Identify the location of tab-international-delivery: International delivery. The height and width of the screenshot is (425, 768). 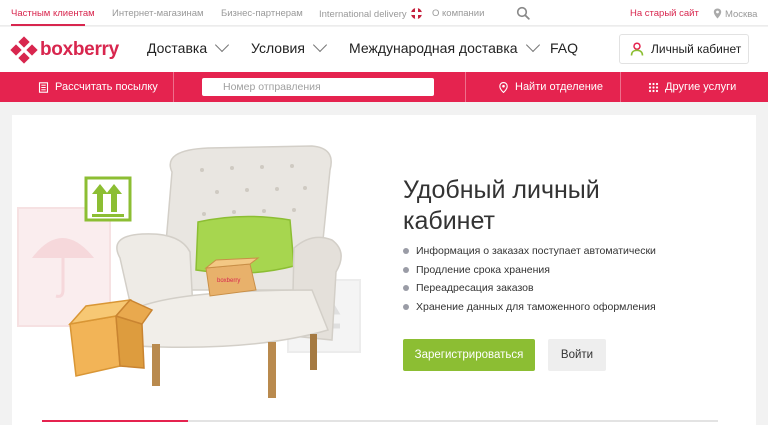
(370, 14).